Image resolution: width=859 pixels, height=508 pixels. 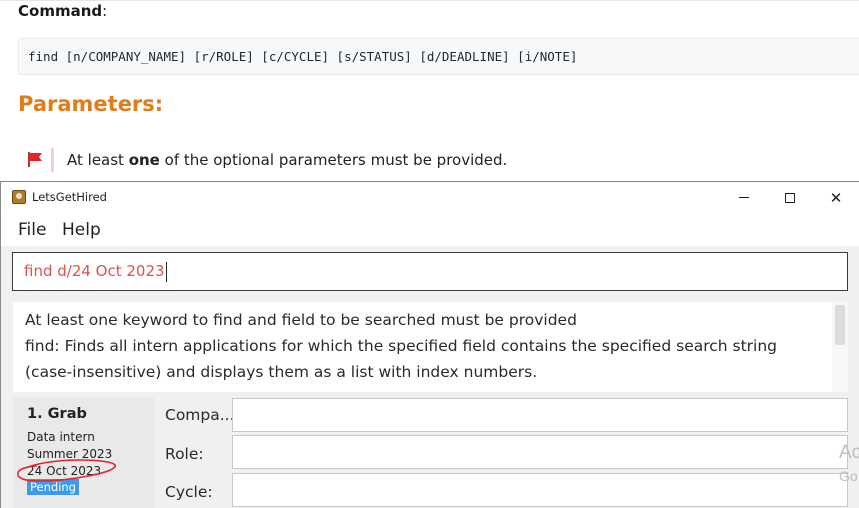 I want to click on menu-bar: File Help, so click(x=430, y=229).